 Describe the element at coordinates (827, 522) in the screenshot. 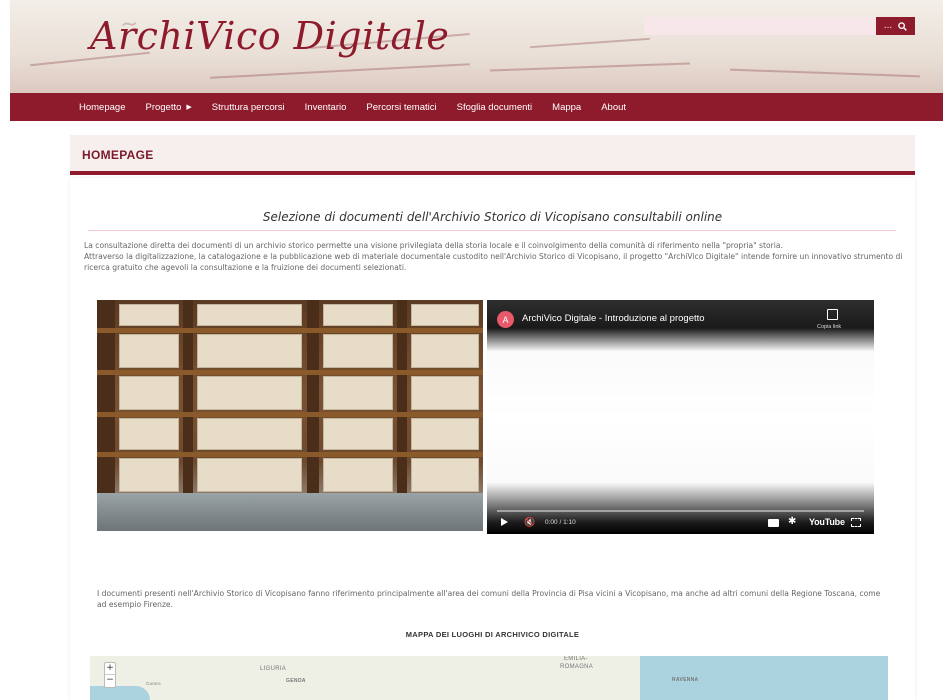

I see `youtube-logo: YouTube` at that location.